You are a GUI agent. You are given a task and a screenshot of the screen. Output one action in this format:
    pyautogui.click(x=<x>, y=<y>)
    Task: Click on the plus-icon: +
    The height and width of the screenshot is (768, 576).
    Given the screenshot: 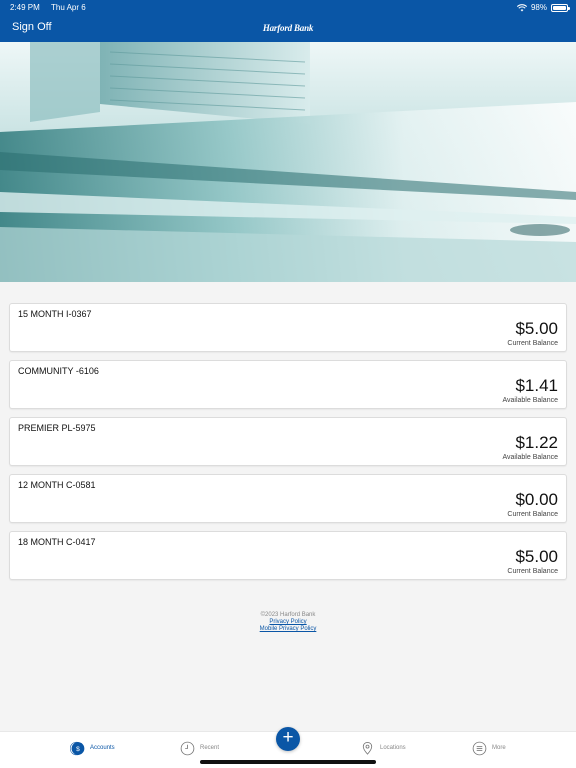 What is the action you would take?
    pyautogui.click(x=288, y=737)
    